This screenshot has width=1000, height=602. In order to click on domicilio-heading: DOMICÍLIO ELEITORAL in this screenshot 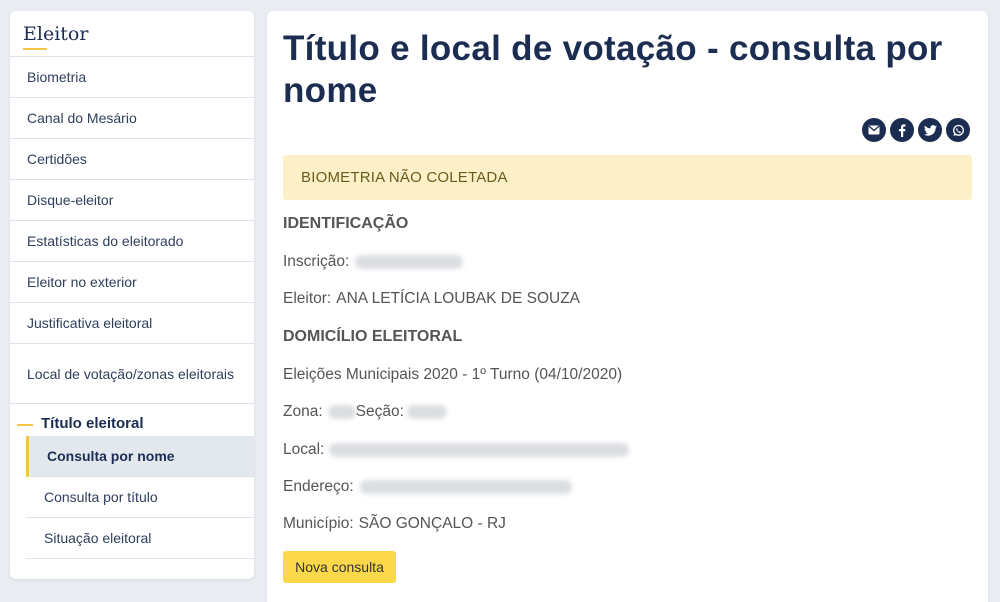, I will do `click(373, 336)`.